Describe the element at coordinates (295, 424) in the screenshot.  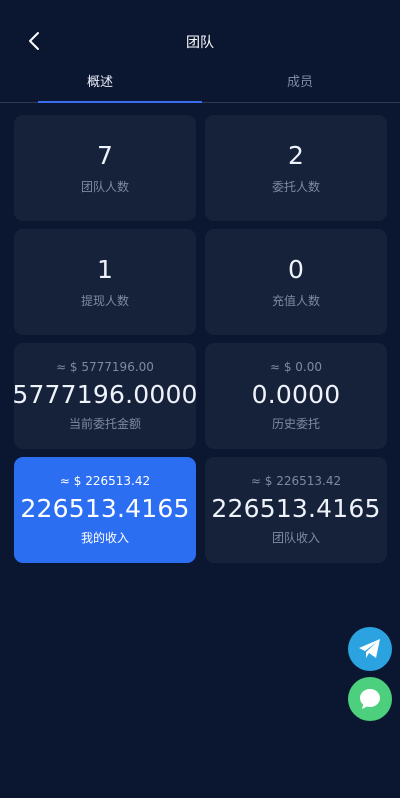
I see `history-delegation-label: 历史委托` at that location.